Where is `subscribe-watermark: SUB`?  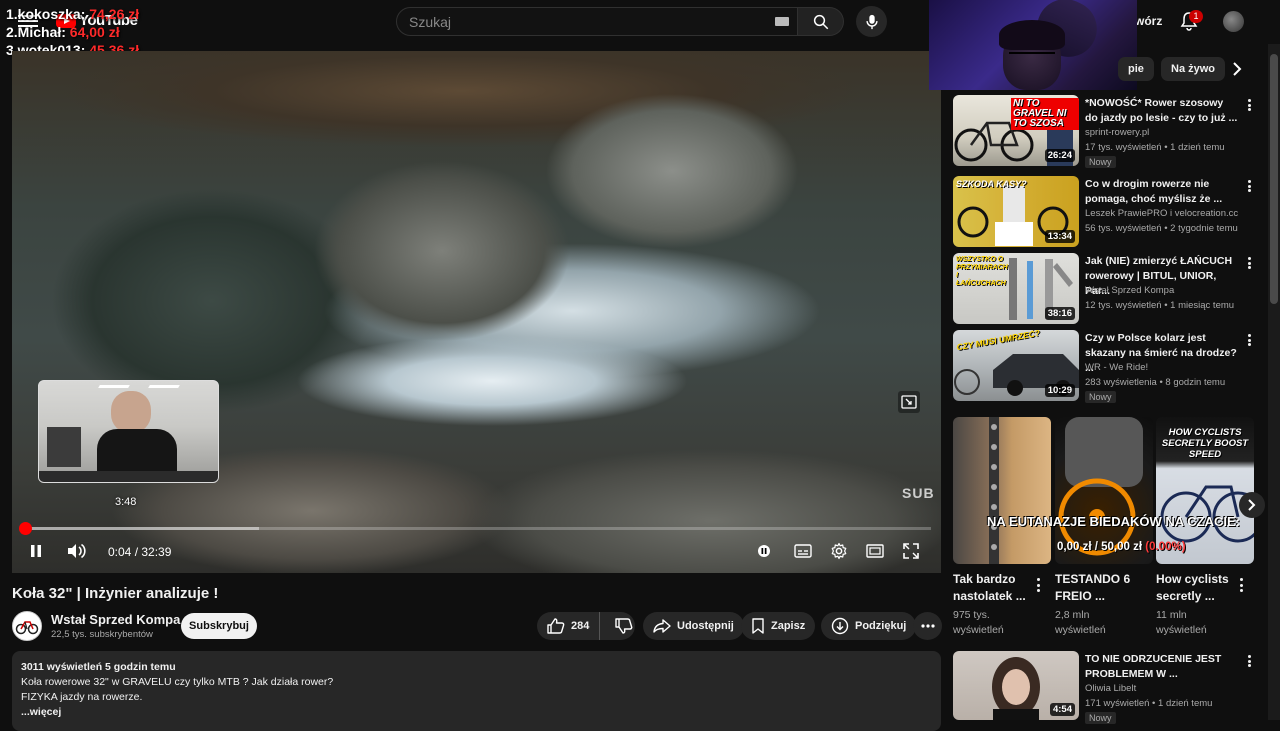
subscribe-watermark: SUB is located at coordinates (918, 493).